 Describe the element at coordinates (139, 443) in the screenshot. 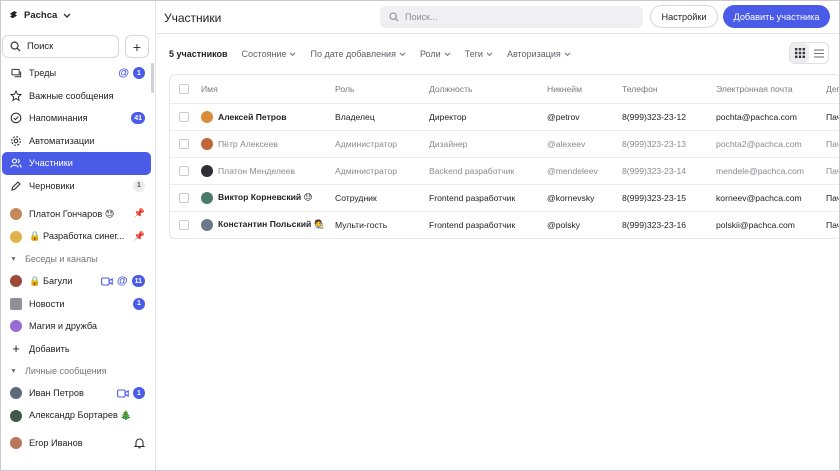

I see `bell-icon` at that location.